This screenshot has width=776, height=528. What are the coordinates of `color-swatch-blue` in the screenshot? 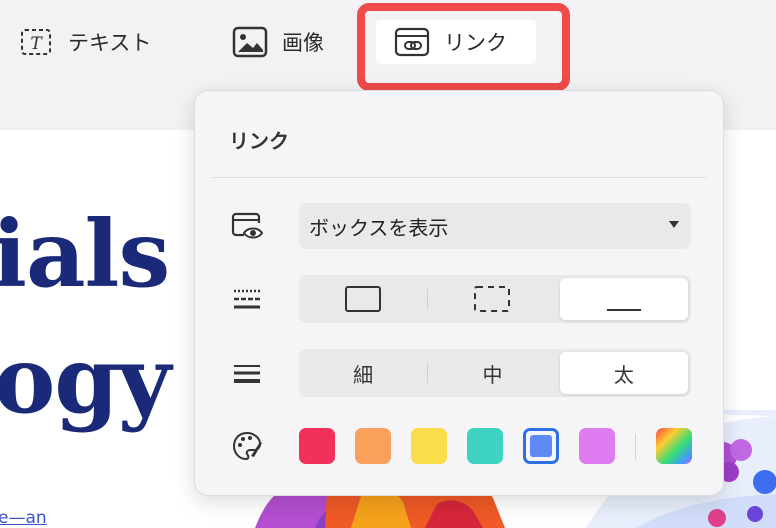 It's located at (541, 446).